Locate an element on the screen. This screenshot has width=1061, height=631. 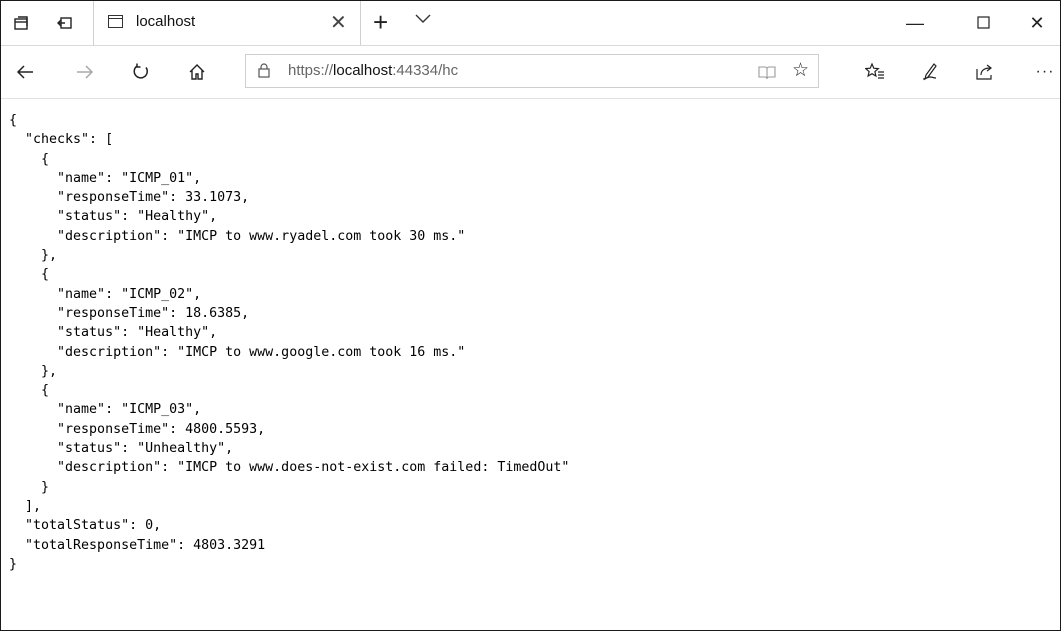
address-bar: https://localhost:44334/hc ☆ is located at coordinates (532, 71).